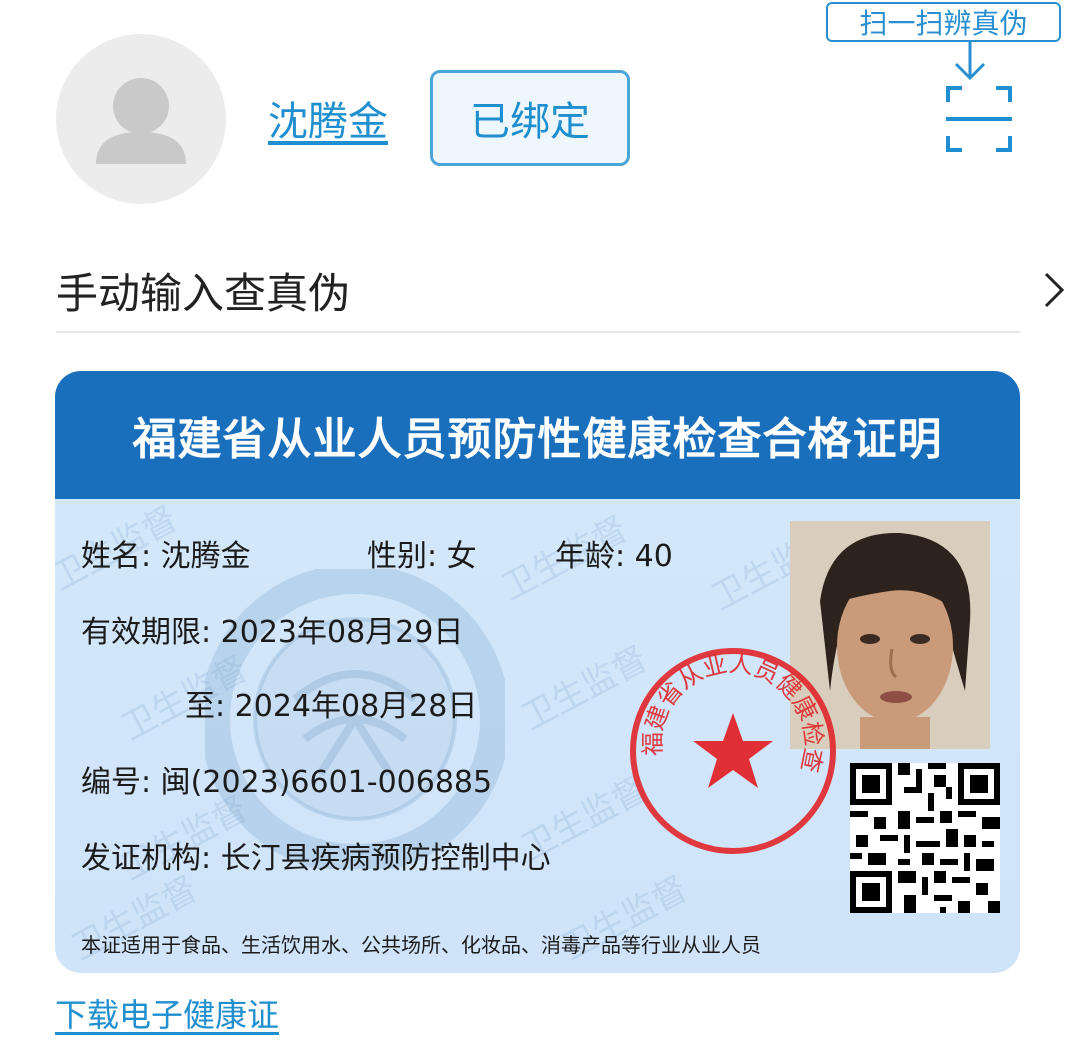 The width and height of the screenshot is (1077, 1056). I want to click on manual-verify-label: 手动输入查真伪, so click(203, 293).